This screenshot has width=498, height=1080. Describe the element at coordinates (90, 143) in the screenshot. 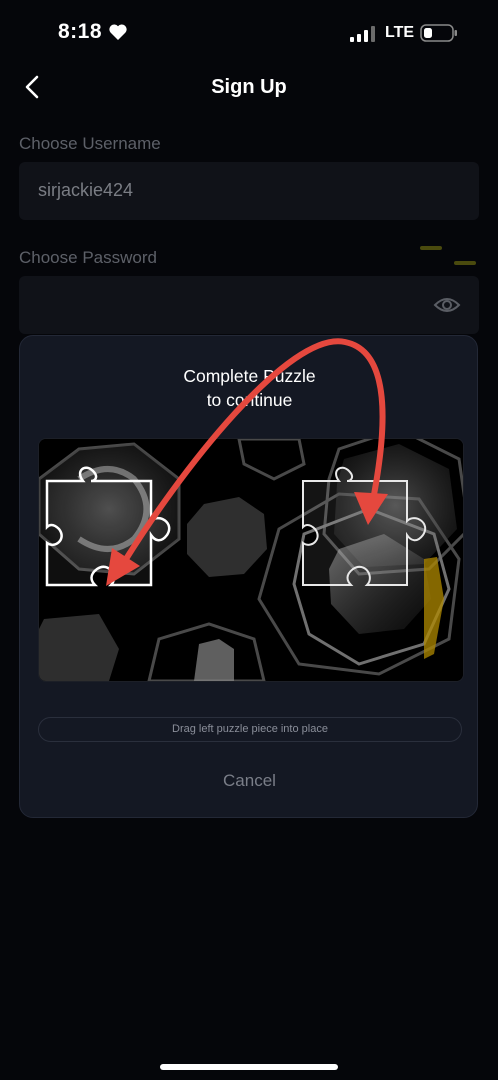

I see `username-label: Choose Username` at that location.